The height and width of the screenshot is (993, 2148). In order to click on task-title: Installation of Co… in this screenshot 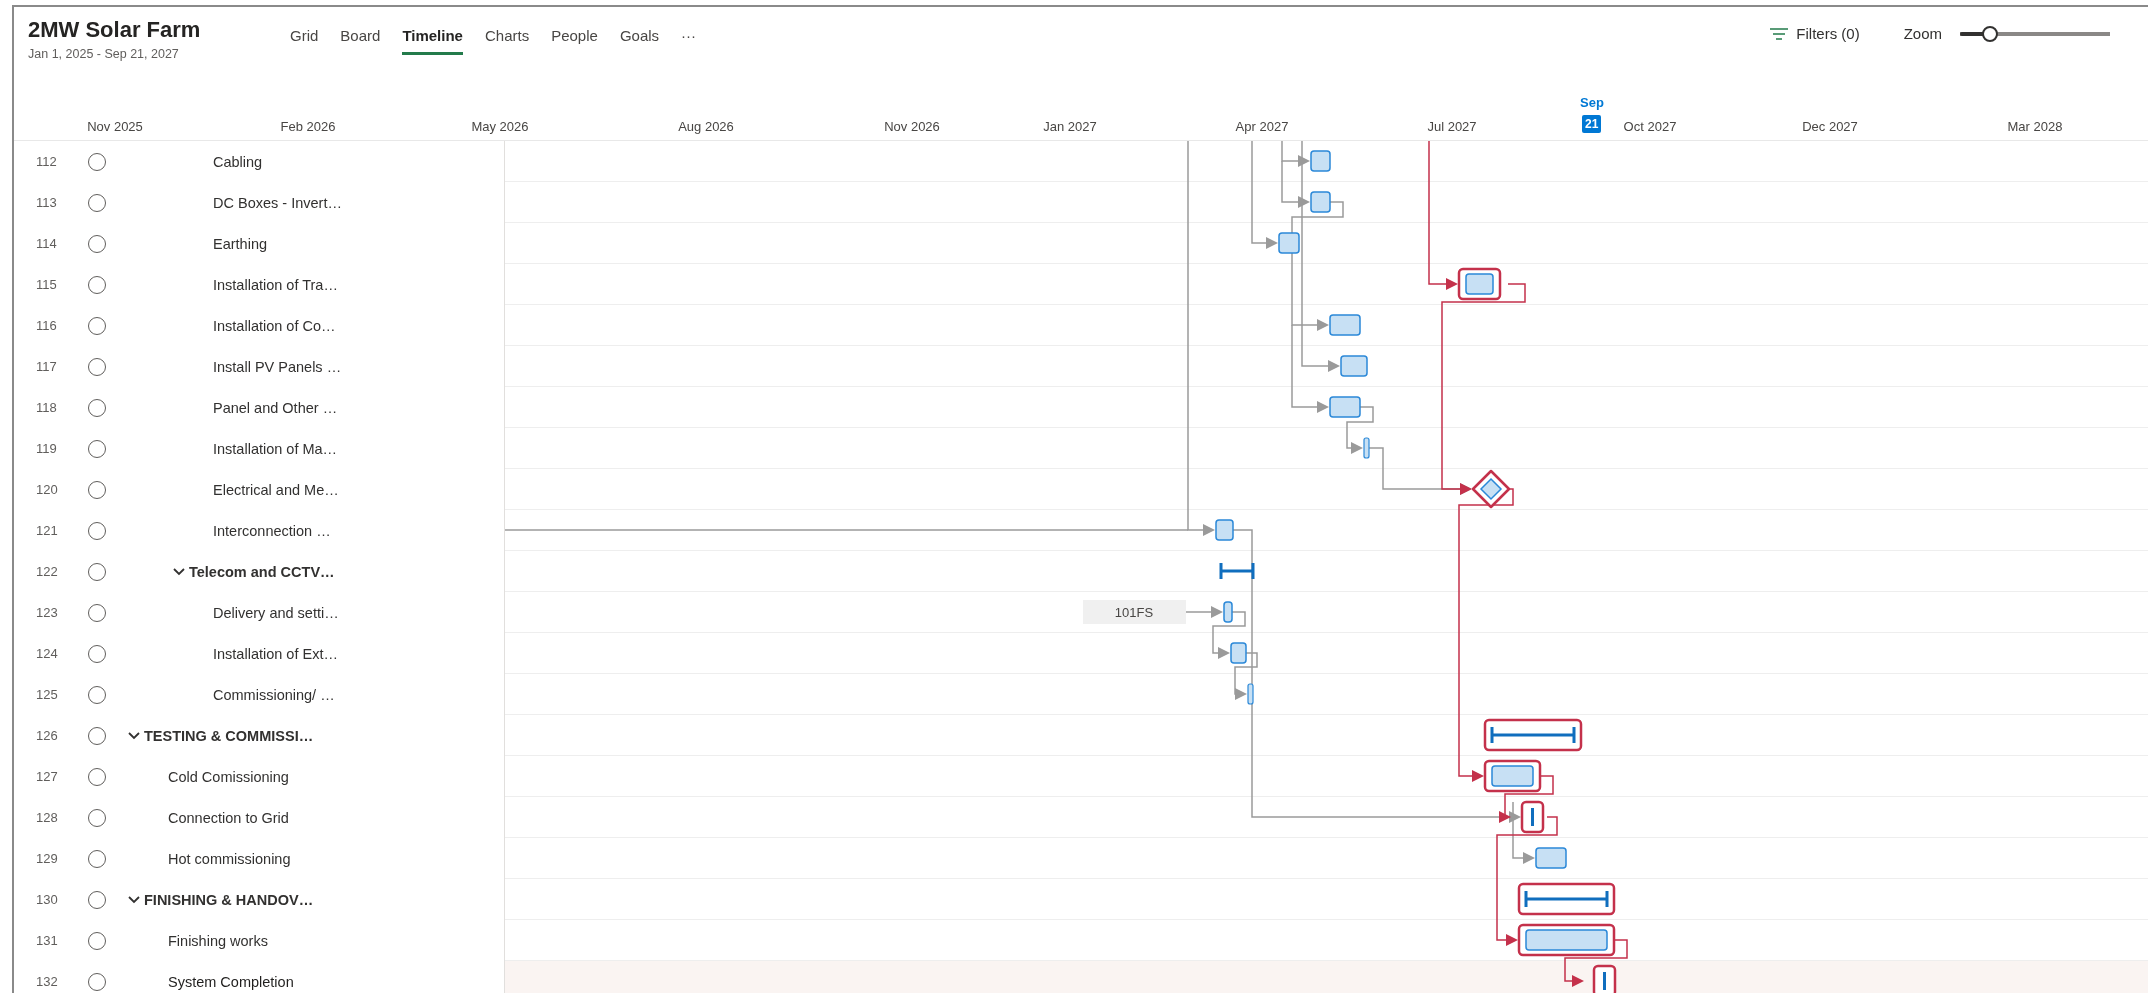, I will do `click(274, 325)`.